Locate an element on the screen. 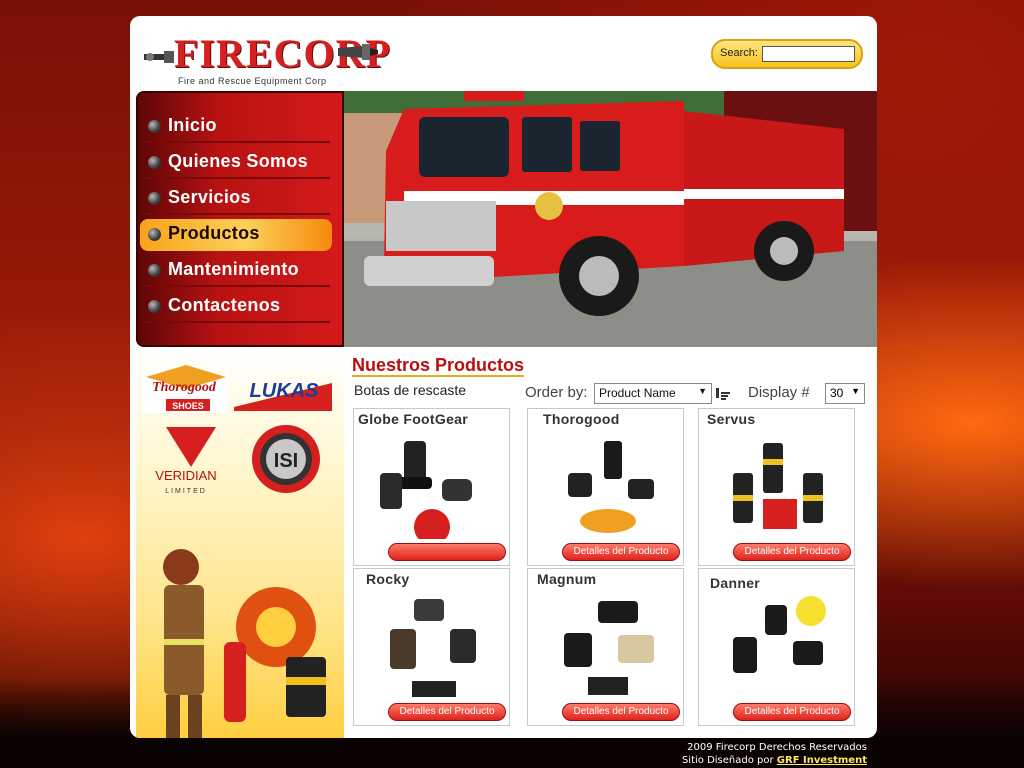  nav-item-label: Quienes Somos is located at coordinates (238, 161).